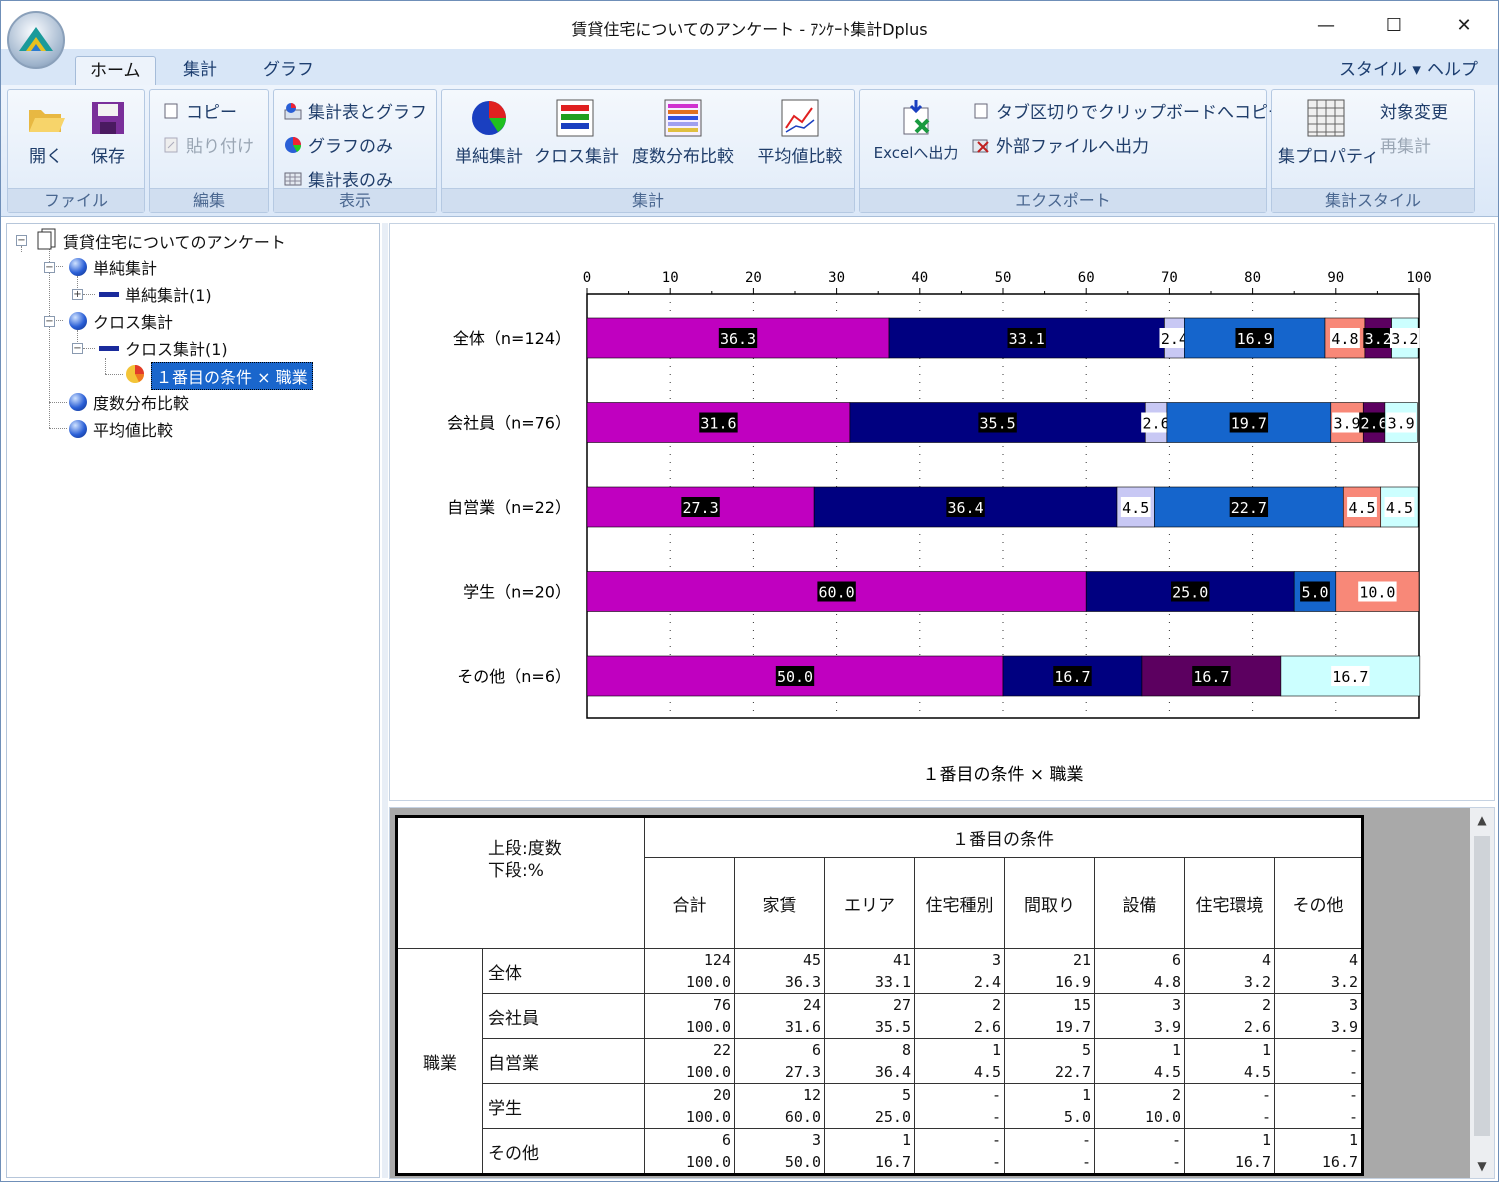 This screenshot has width=1499, height=1182. Describe the element at coordinates (869, 903) in the screenshot. I see `column-header-2: エリア` at that location.